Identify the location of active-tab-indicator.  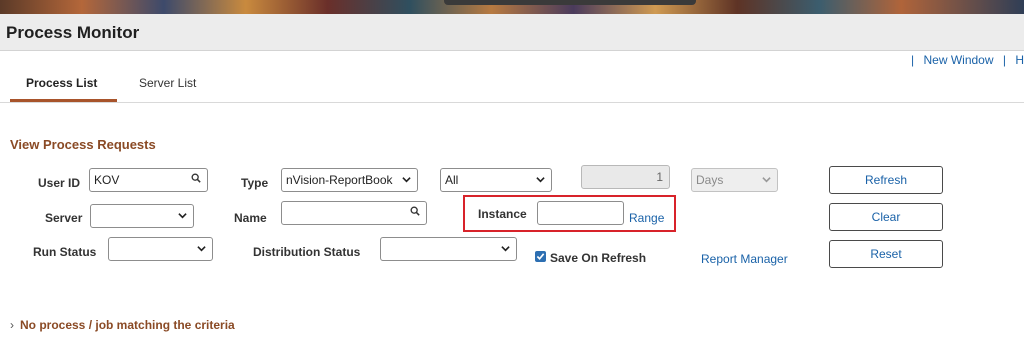
(63, 100).